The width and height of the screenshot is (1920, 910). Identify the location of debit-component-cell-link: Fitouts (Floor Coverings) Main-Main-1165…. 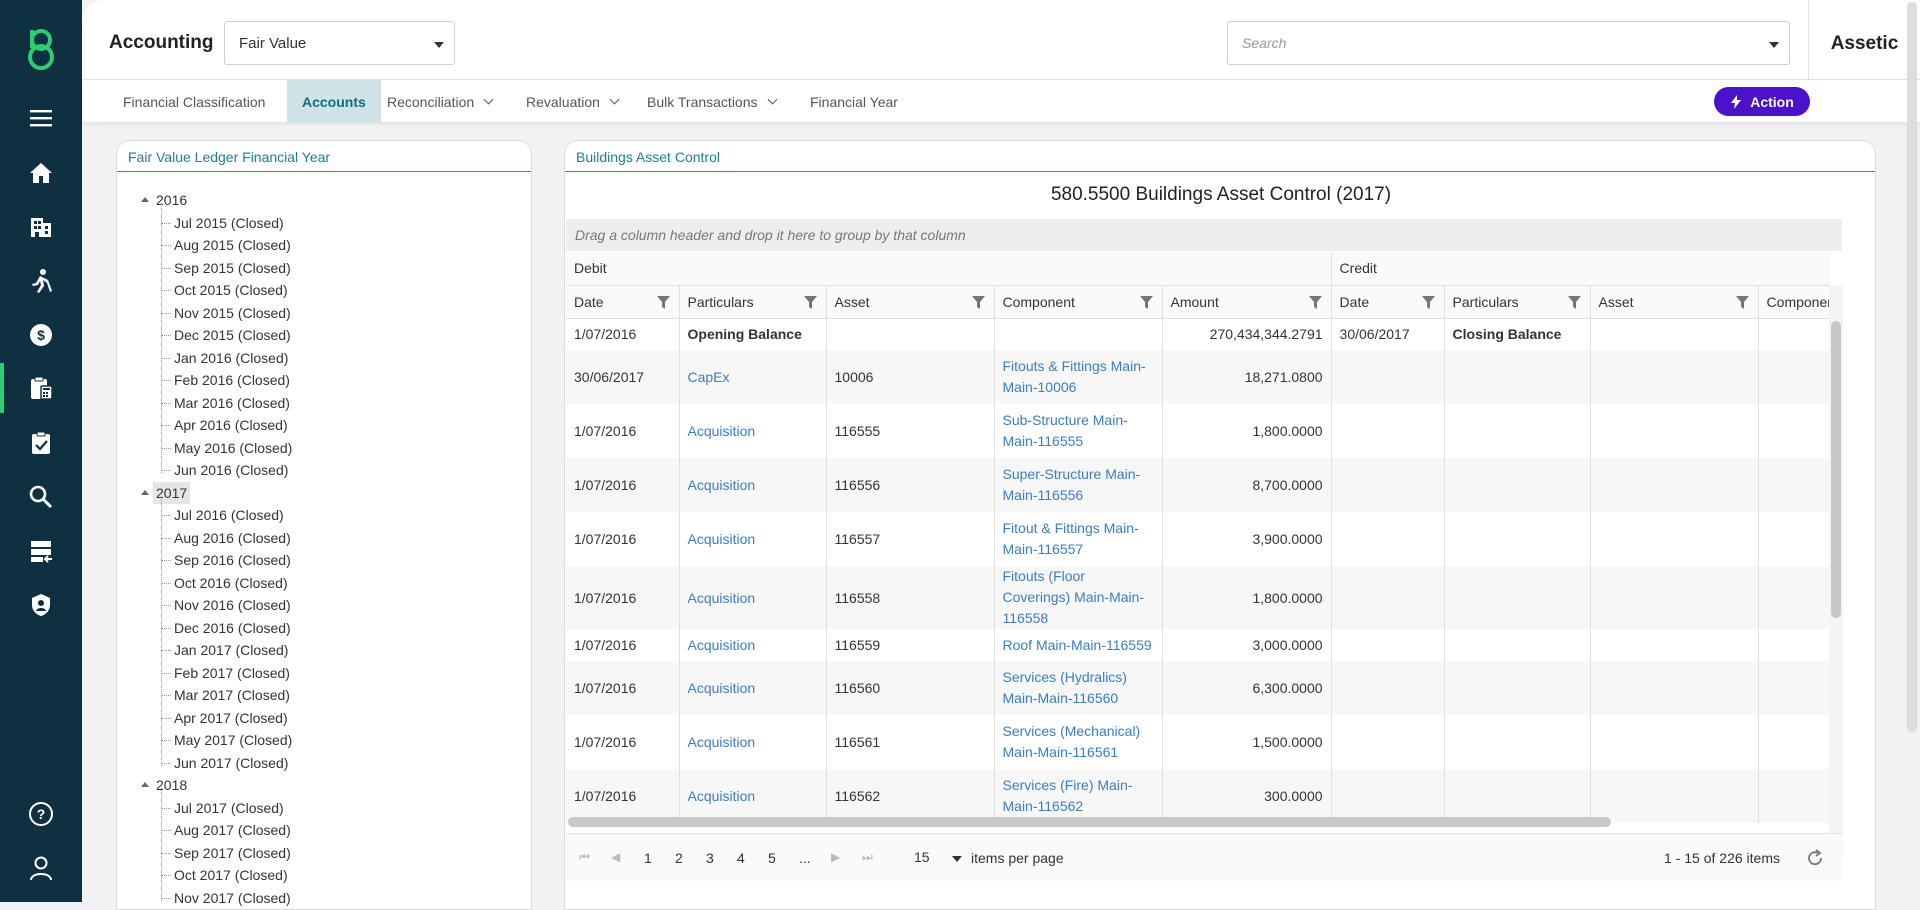
(1074, 597).